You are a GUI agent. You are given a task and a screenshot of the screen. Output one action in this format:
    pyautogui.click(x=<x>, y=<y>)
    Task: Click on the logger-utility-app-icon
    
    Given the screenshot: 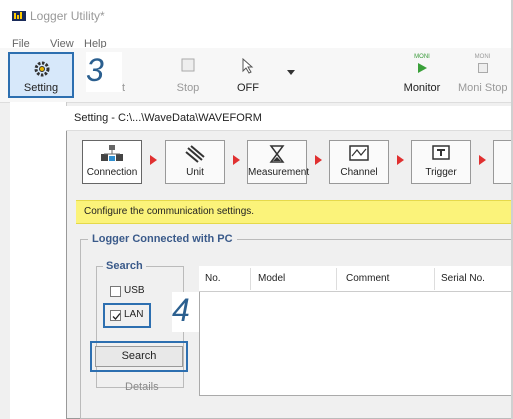 What is the action you would take?
    pyautogui.click(x=19, y=16)
    